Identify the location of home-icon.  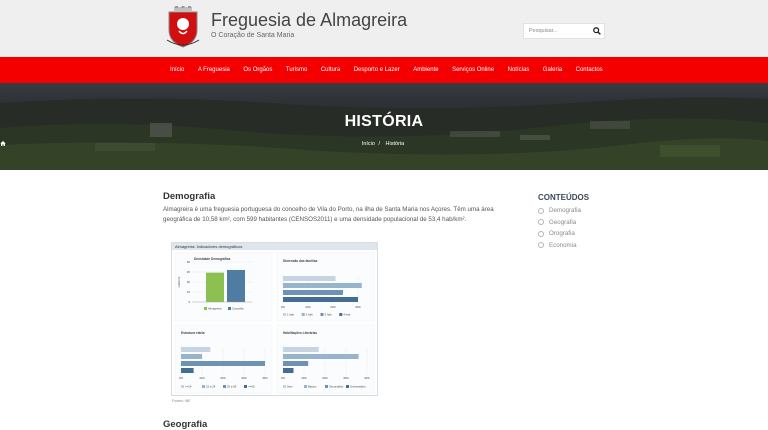
(3, 143).